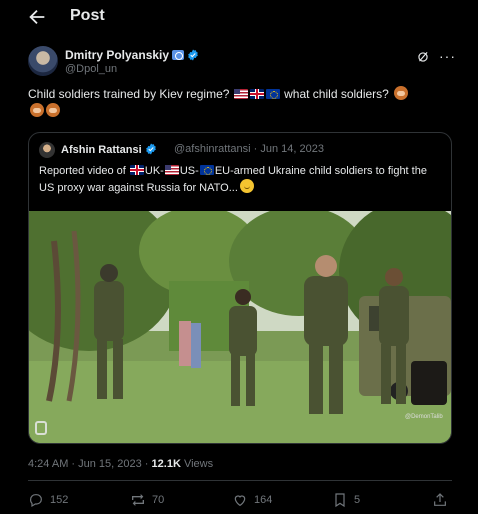 This screenshot has width=478, height=514. What do you see at coordinates (246, 186) in the screenshot?
I see `thinking-face-icon` at bounding box center [246, 186].